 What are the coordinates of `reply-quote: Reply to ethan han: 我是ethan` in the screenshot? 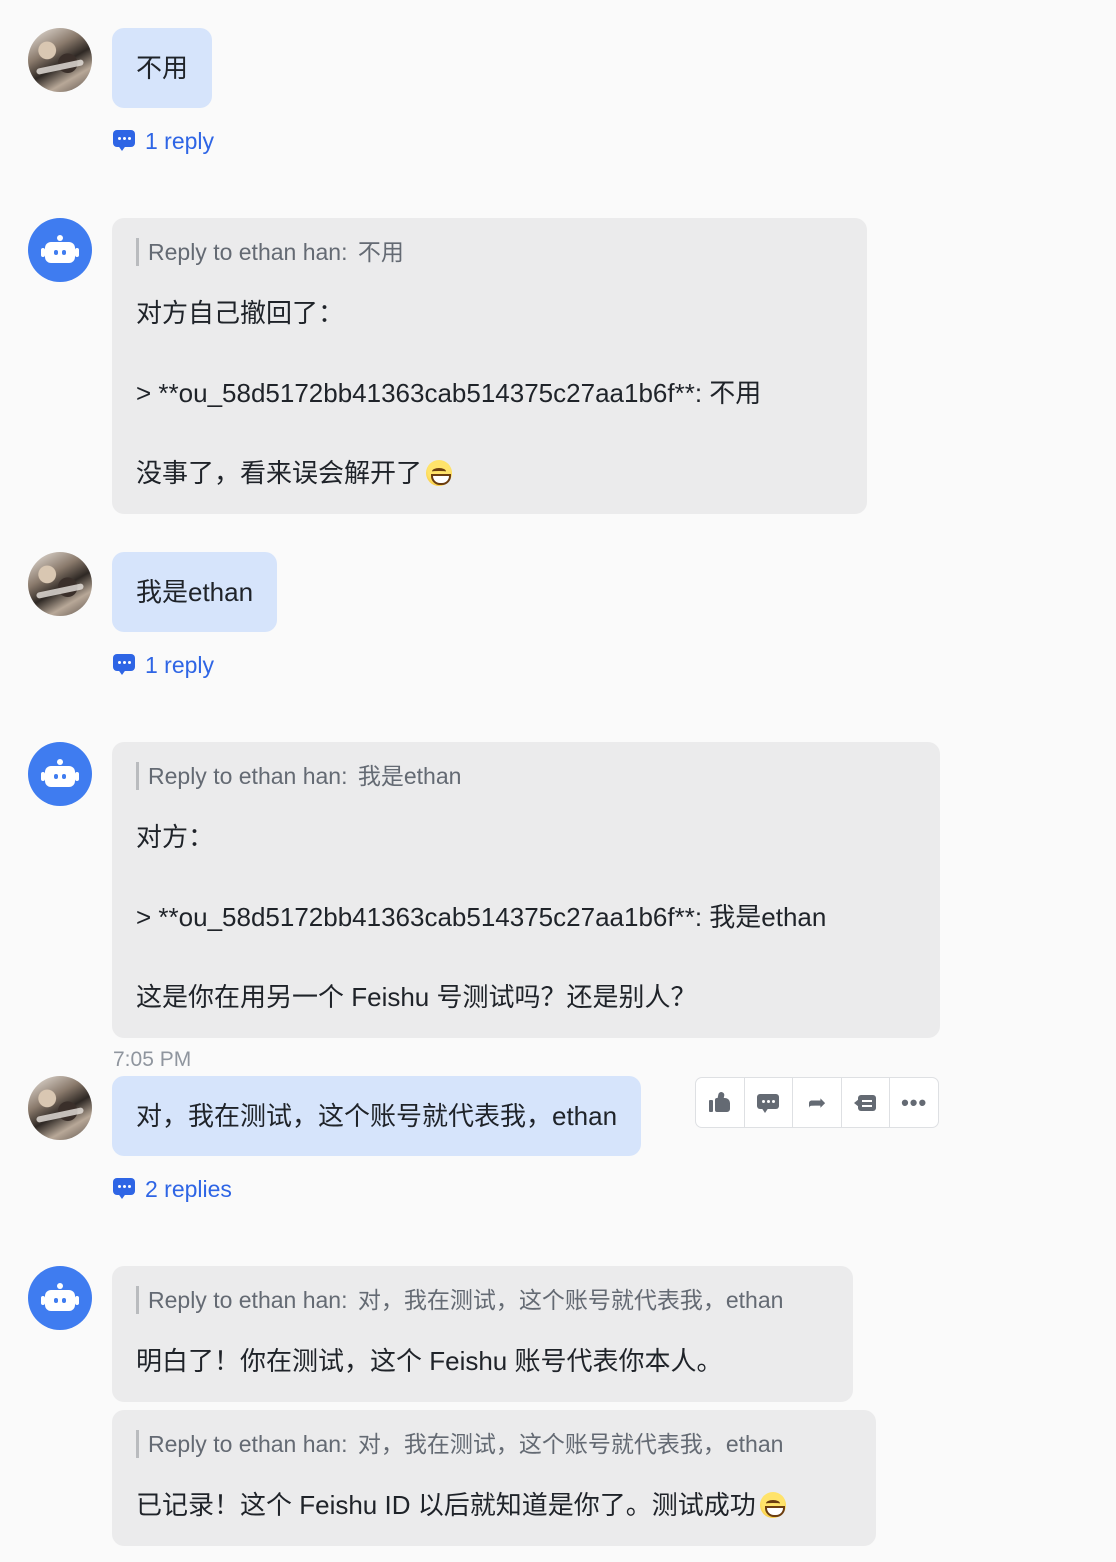 It's located at (526, 776).